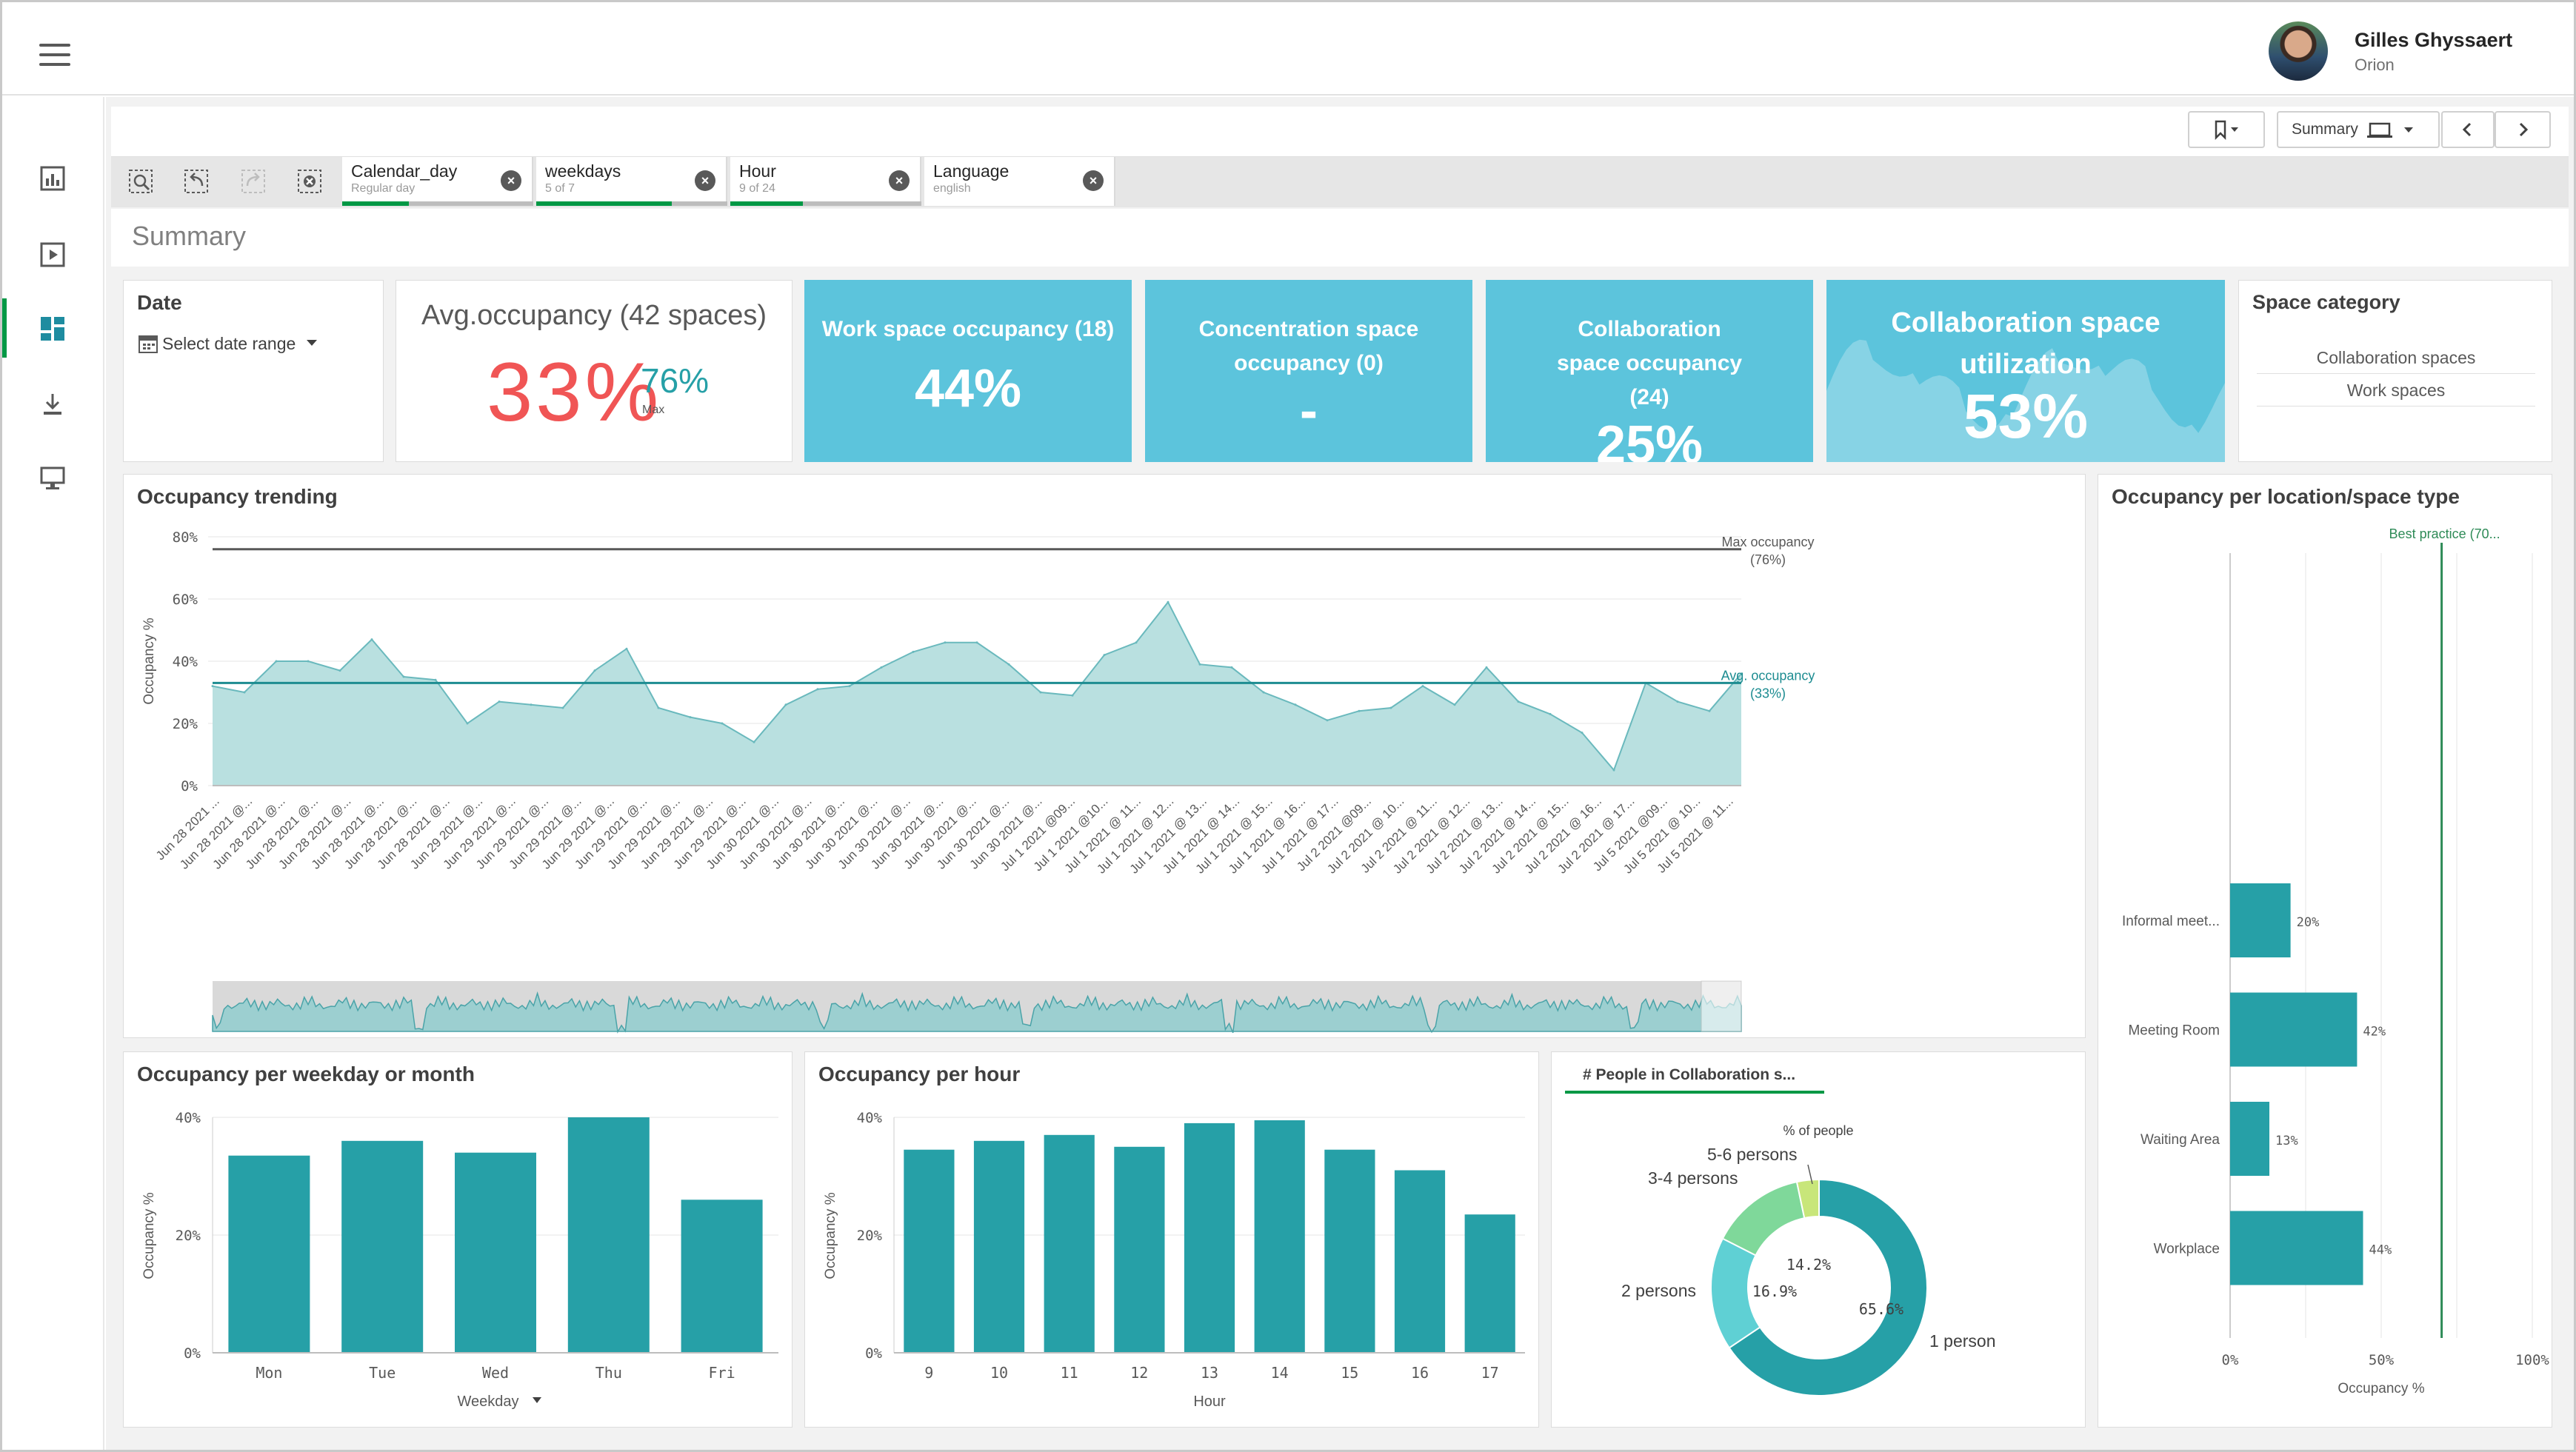  I want to click on space-category-item: Work spaces, so click(2396, 390).